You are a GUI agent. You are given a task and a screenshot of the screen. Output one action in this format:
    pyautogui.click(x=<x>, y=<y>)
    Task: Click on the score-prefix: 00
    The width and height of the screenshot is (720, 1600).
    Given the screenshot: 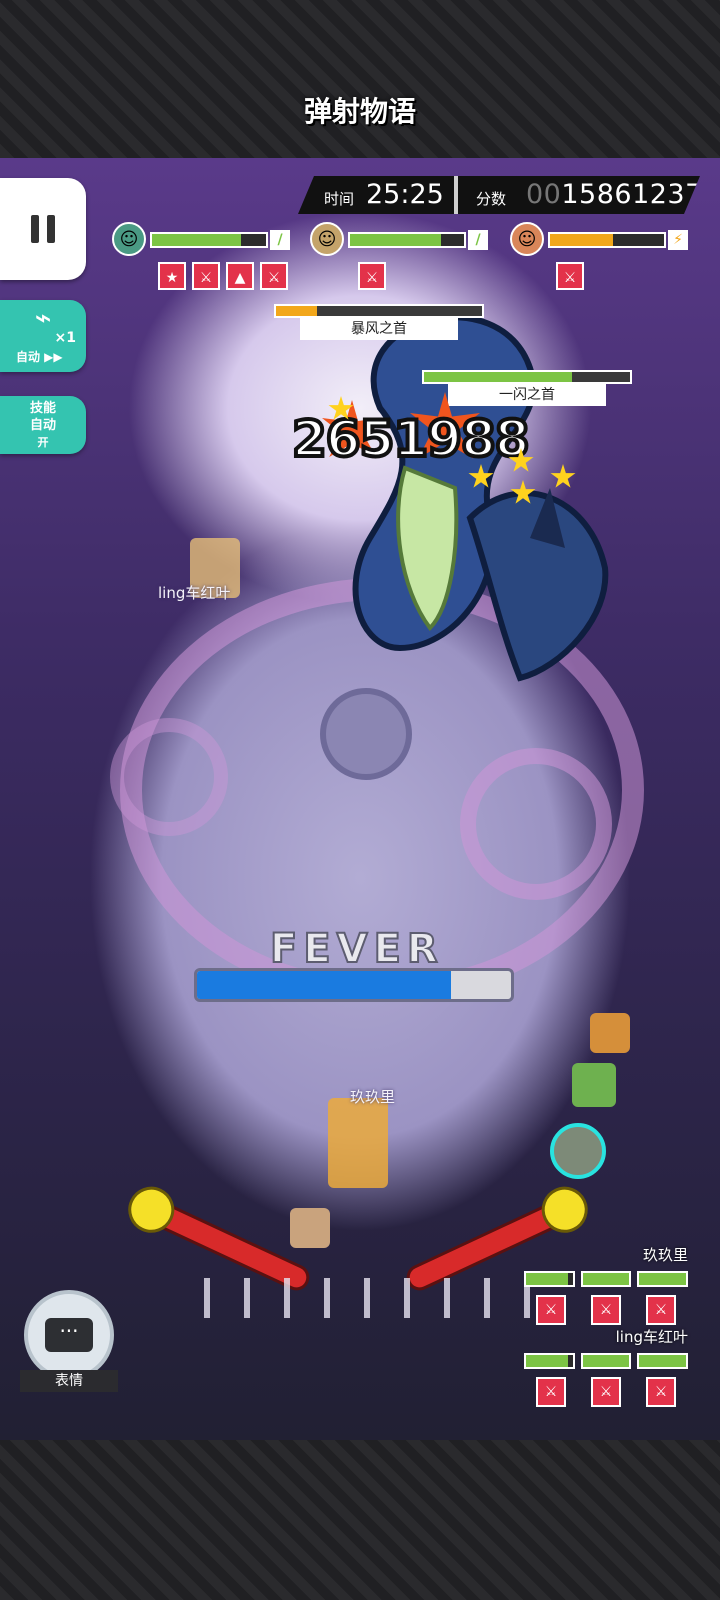 What is the action you would take?
    pyautogui.click(x=544, y=194)
    